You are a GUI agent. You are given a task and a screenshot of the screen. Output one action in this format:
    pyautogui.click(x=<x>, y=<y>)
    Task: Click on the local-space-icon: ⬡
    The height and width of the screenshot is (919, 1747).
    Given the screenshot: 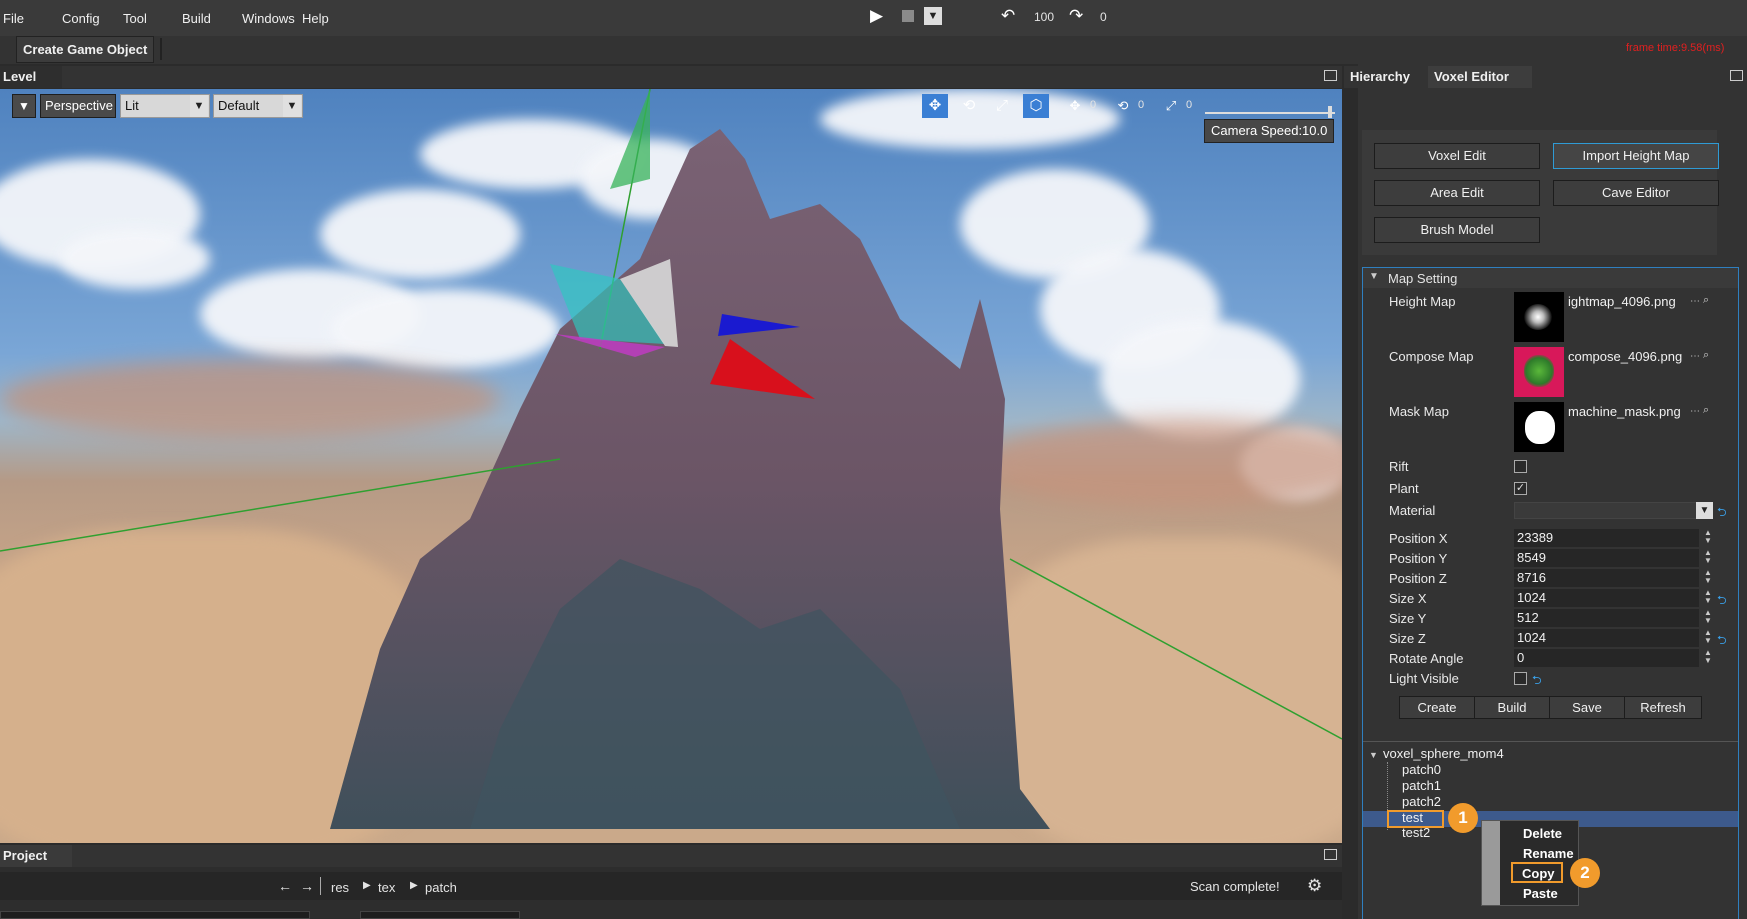 What is the action you would take?
    pyautogui.click(x=1036, y=106)
    